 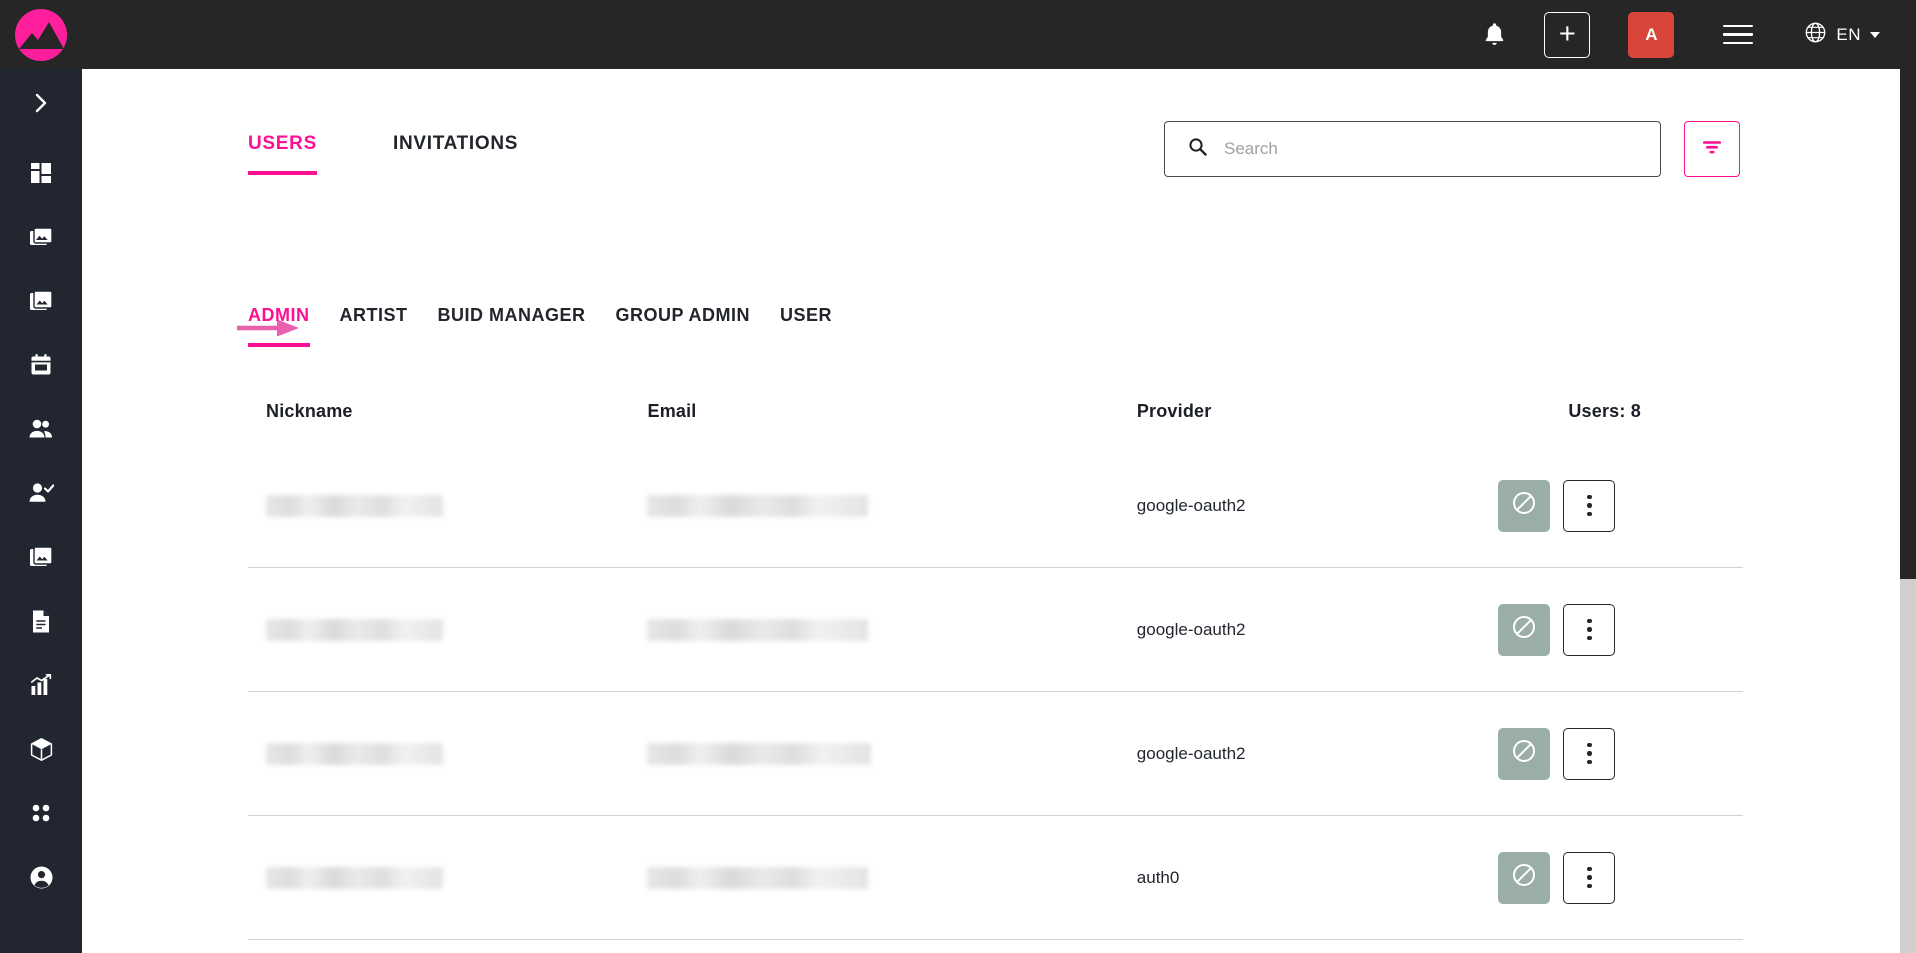 I want to click on app-logo, so click(x=41, y=34).